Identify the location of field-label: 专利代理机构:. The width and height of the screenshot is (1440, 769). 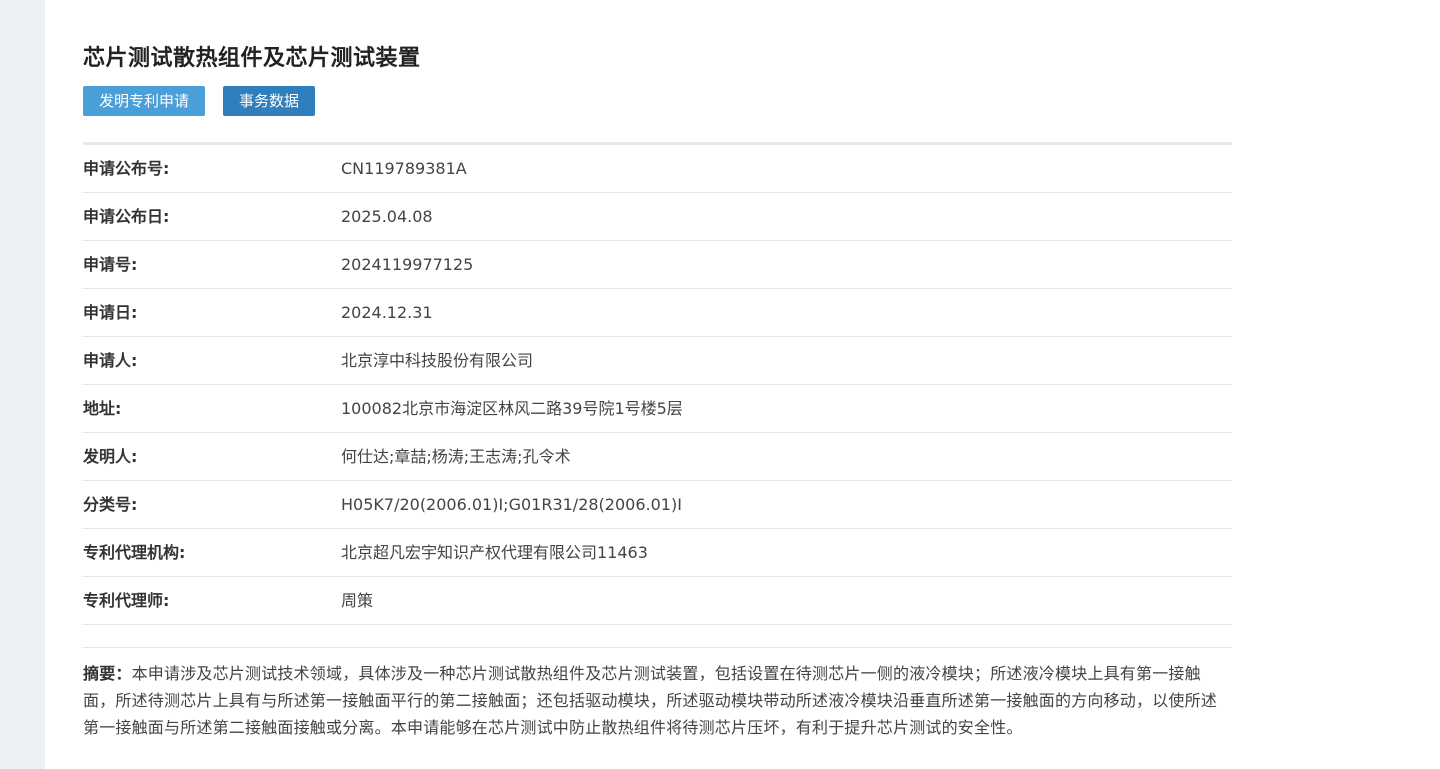
(134, 552).